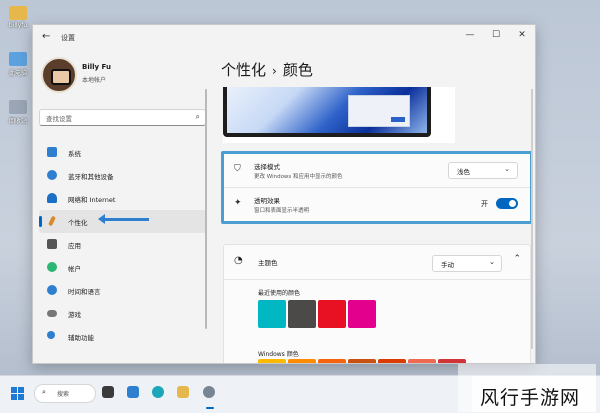 This screenshot has height=413, width=600. What do you see at coordinates (447, 265) in the screenshot?
I see `accent-mode-value: 手动` at bounding box center [447, 265].